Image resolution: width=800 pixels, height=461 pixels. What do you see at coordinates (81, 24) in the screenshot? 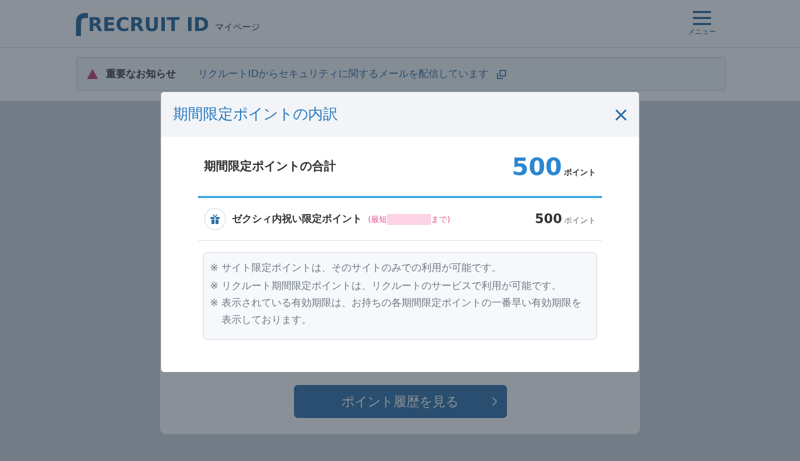
I see `logo-swoosh-icon` at bounding box center [81, 24].